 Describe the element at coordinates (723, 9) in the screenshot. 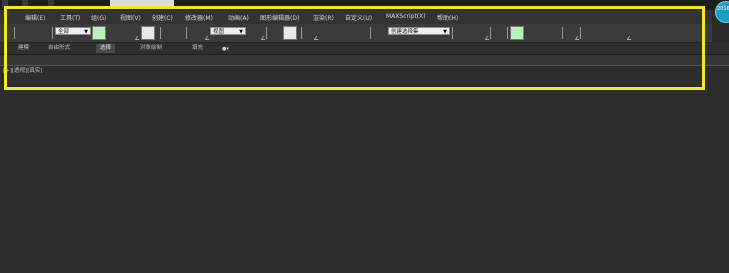

I see `app-badge-label: 2016` at that location.